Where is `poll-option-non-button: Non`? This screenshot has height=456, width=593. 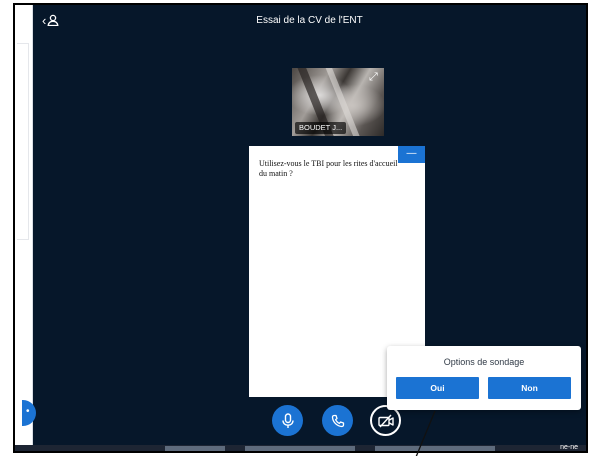
poll-option-non-button: Non is located at coordinates (529, 388).